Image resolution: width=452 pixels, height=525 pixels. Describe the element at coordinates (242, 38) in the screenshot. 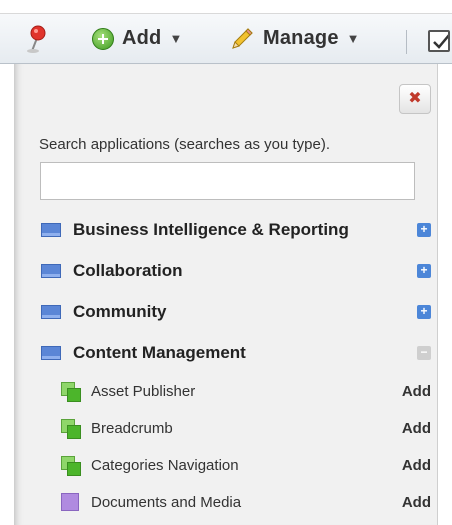

I see `pencil-icon` at that location.